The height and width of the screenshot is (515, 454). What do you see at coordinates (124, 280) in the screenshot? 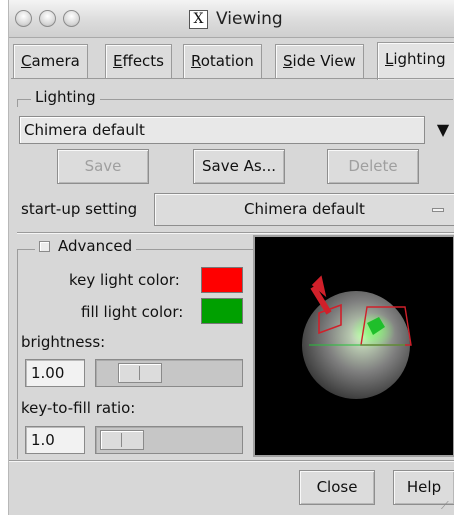
I see `key-light-color-label: key light color:` at bounding box center [124, 280].